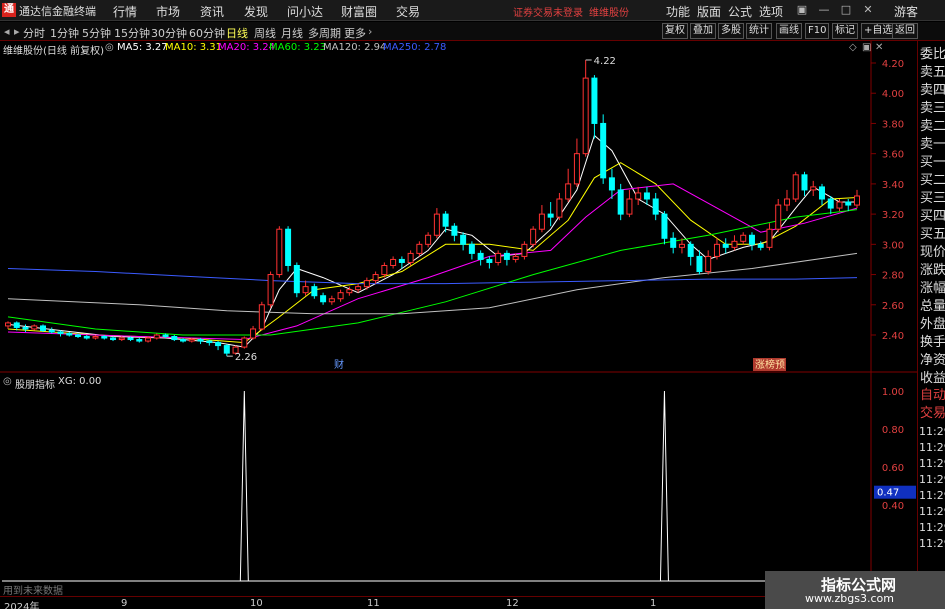  I want to click on menu-gongneng: 功能, so click(678, 11).